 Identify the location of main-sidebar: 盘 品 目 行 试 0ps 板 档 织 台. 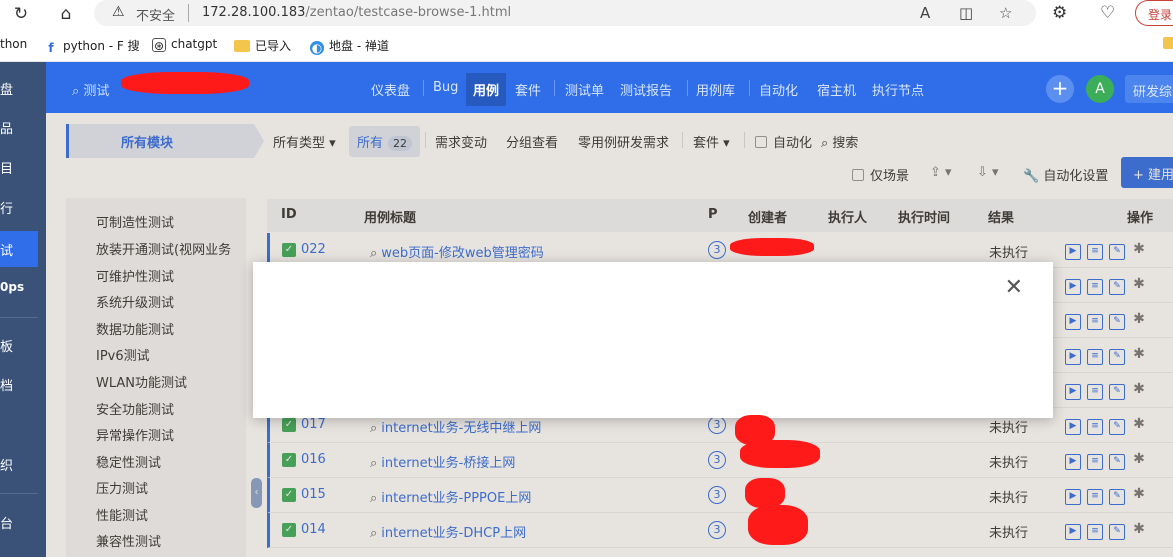
(23, 309).